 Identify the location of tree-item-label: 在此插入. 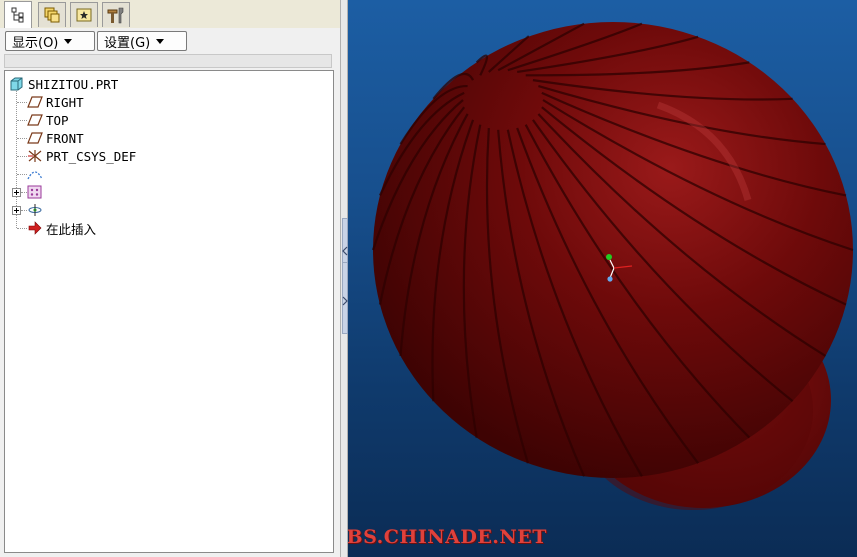
(71, 229).